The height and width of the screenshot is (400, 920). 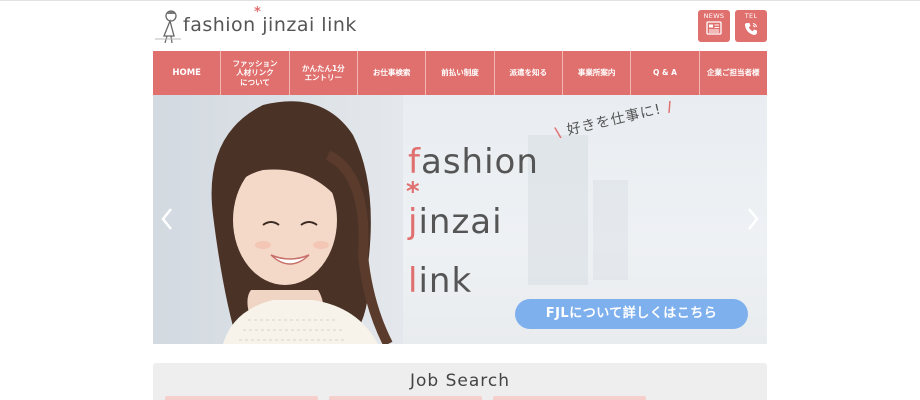 I want to click on nav-item-home: HOME, so click(x=187, y=73).